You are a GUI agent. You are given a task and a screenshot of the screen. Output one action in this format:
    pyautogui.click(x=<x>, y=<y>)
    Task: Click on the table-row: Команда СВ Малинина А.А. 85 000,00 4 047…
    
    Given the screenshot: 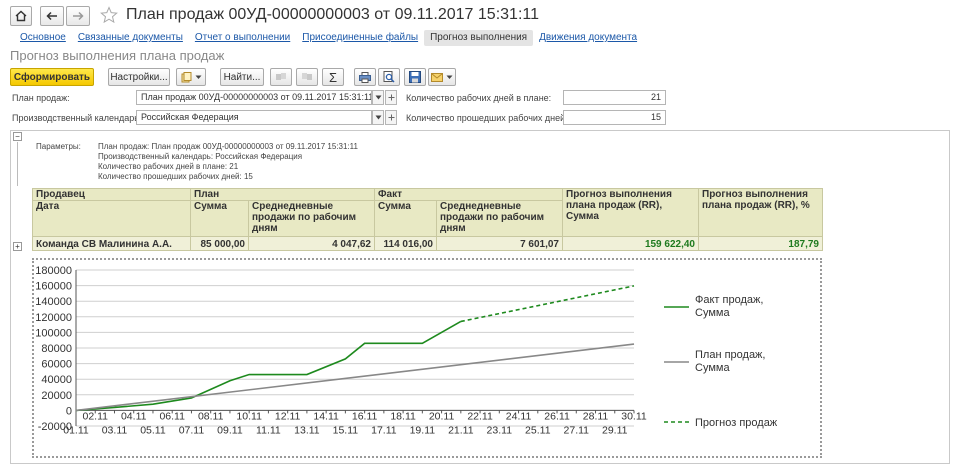 What is the action you would take?
    pyautogui.click(x=427, y=243)
    